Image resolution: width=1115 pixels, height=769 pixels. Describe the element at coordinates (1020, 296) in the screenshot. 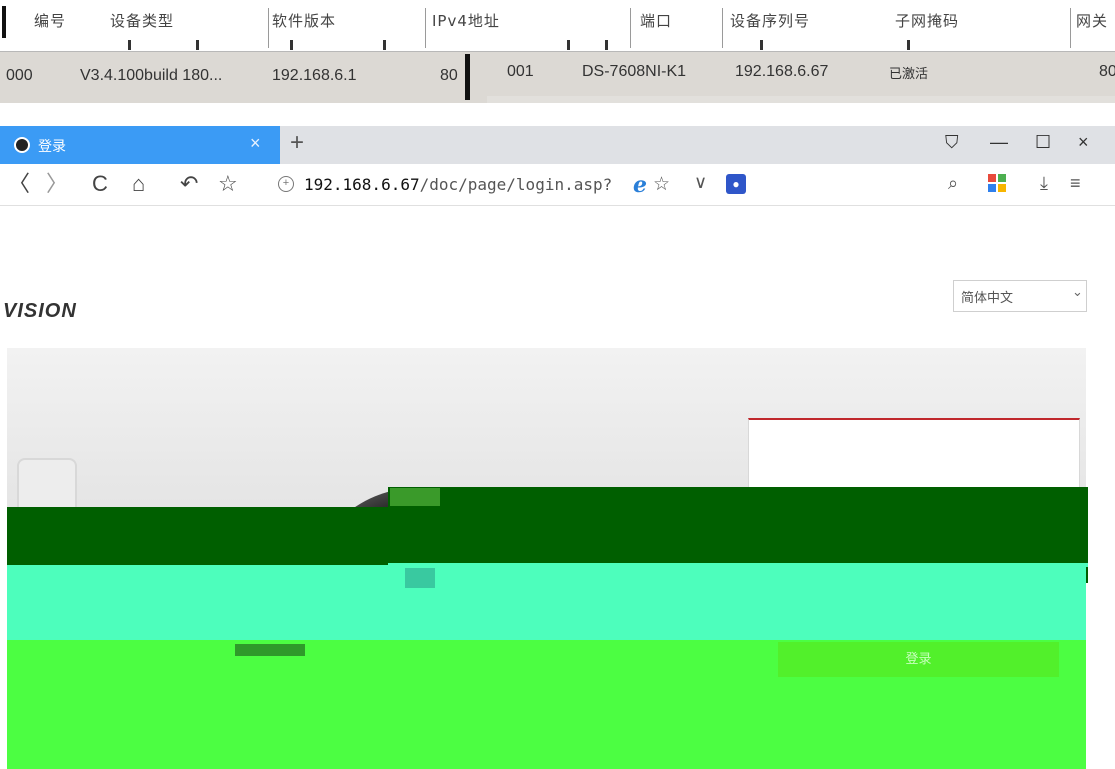

I see `language-select: 简体中文 ⌄` at that location.